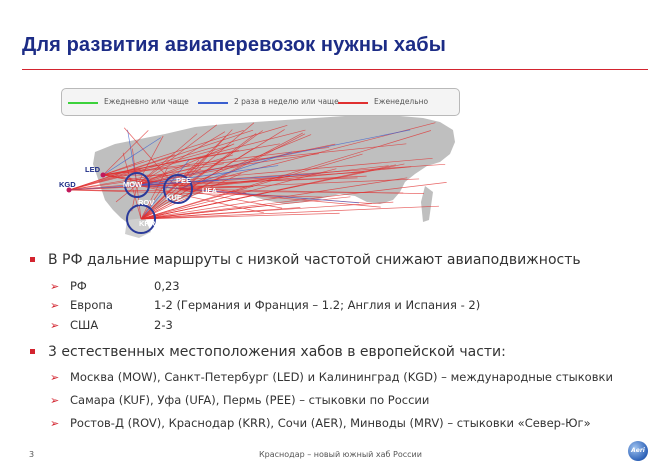 Image resolution: width=671 pixels, height=465 pixels. What do you see at coordinates (67, 184) in the screenshot?
I see `city-label-kgd: KGD` at bounding box center [67, 184].